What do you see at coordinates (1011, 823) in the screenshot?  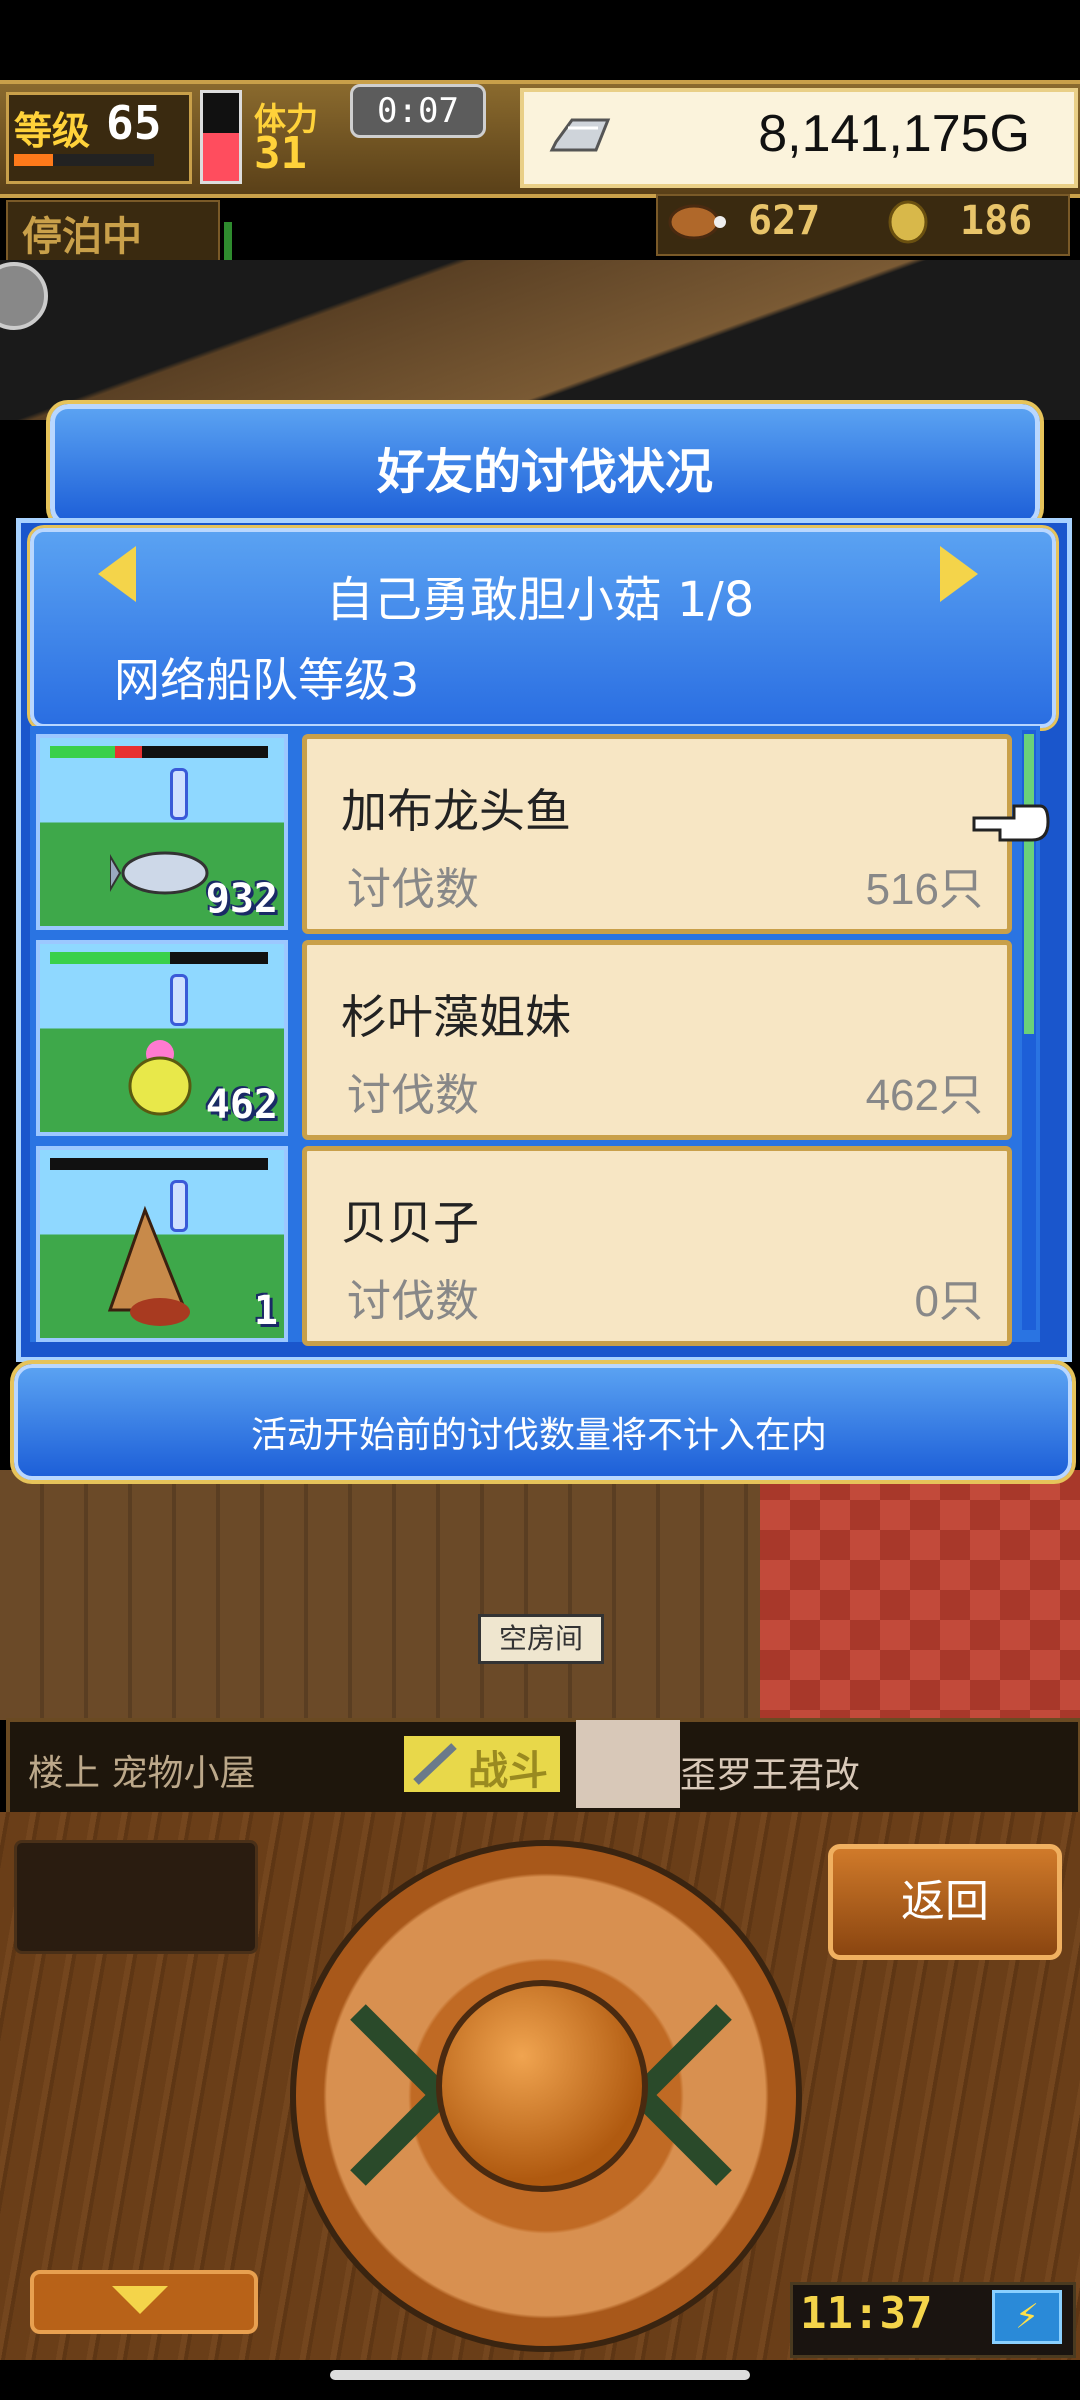 I see `hand-pointer-icon` at bounding box center [1011, 823].